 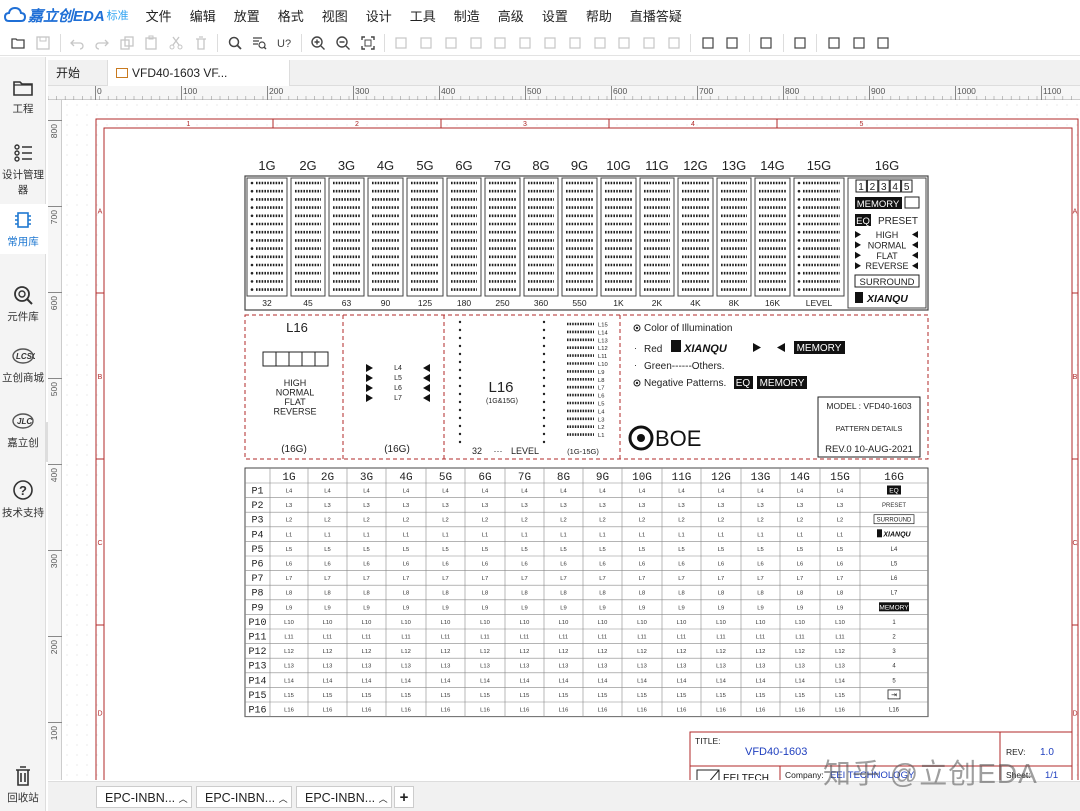 I want to click on pin-label: P9, so click(x=257, y=608).